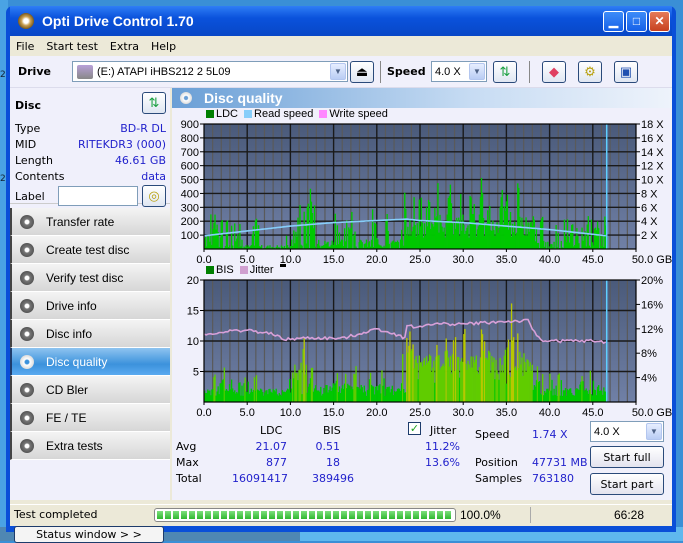  What do you see at coordinates (283, 265) in the screenshot?
I see `legend-marker` at bounding box center [283, 265].